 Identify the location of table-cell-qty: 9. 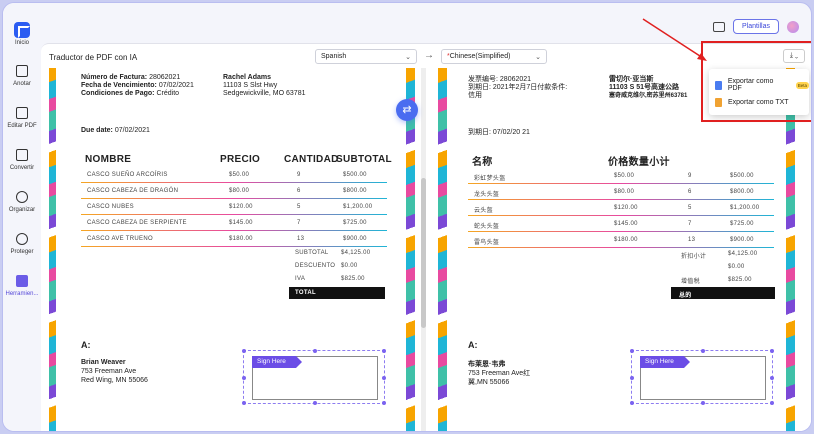
(690, 176).